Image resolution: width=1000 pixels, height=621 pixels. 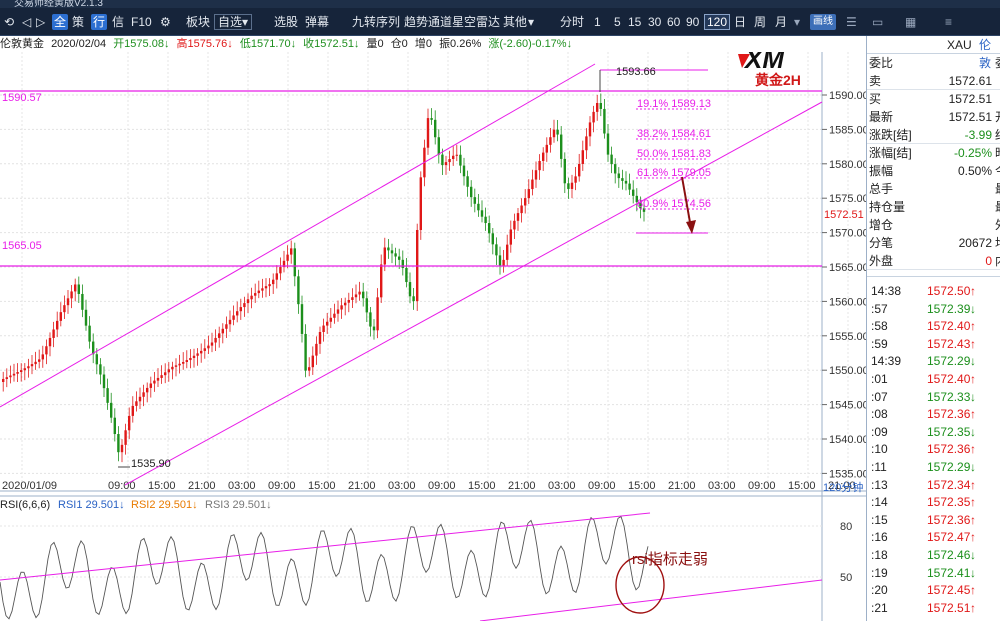 What do you see at coordinates (851, 22) in the screenshot?
I see `list-icon: ☰` at bounding box center [851, 22].